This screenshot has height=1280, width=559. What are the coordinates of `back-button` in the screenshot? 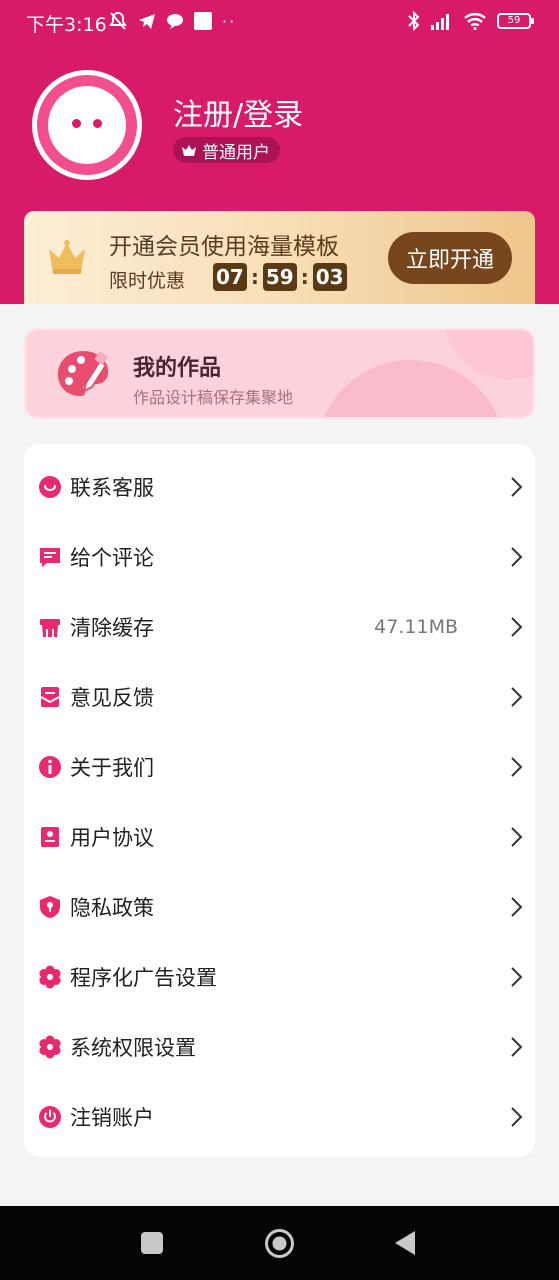 It's located at (405, 1243).